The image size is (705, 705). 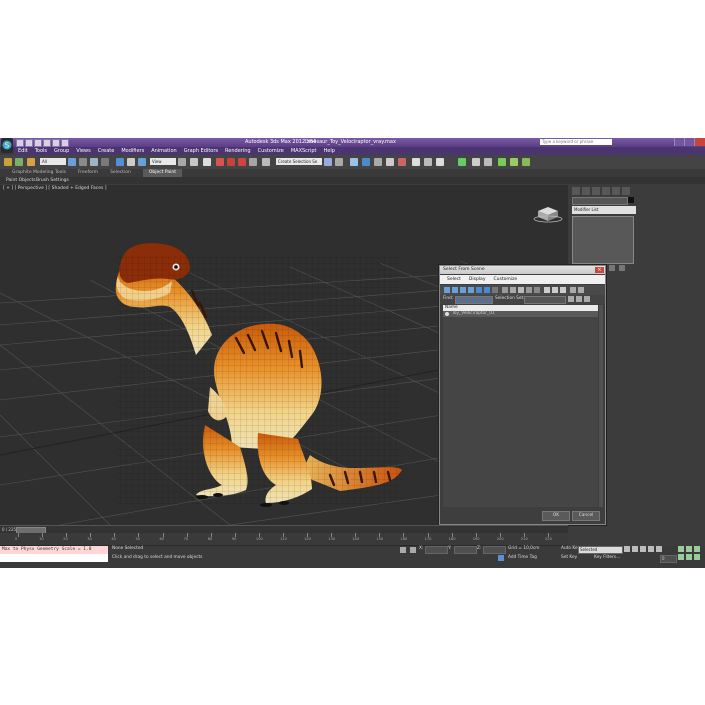 I want to click on dialog-menu-customize: Customize, so click(x=505, y=279).